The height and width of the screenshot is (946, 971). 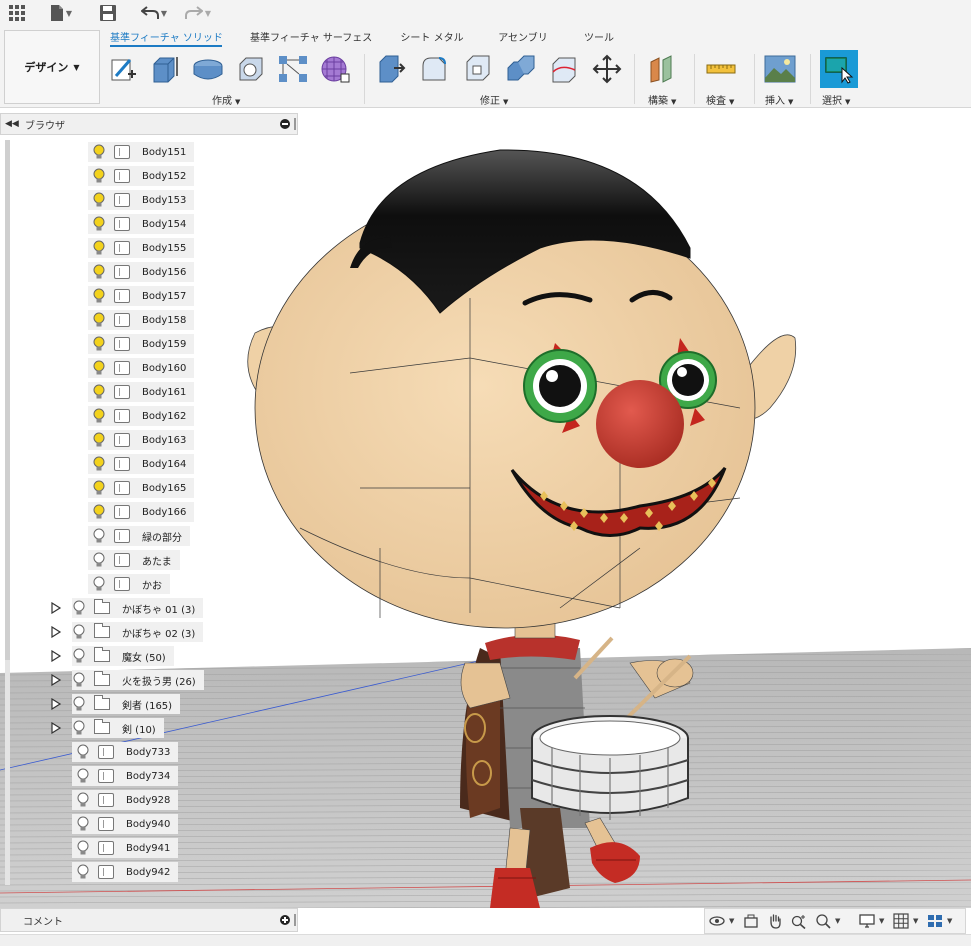 I want to click on group-construct: 構築 ▼, so click(x=662, y=99).